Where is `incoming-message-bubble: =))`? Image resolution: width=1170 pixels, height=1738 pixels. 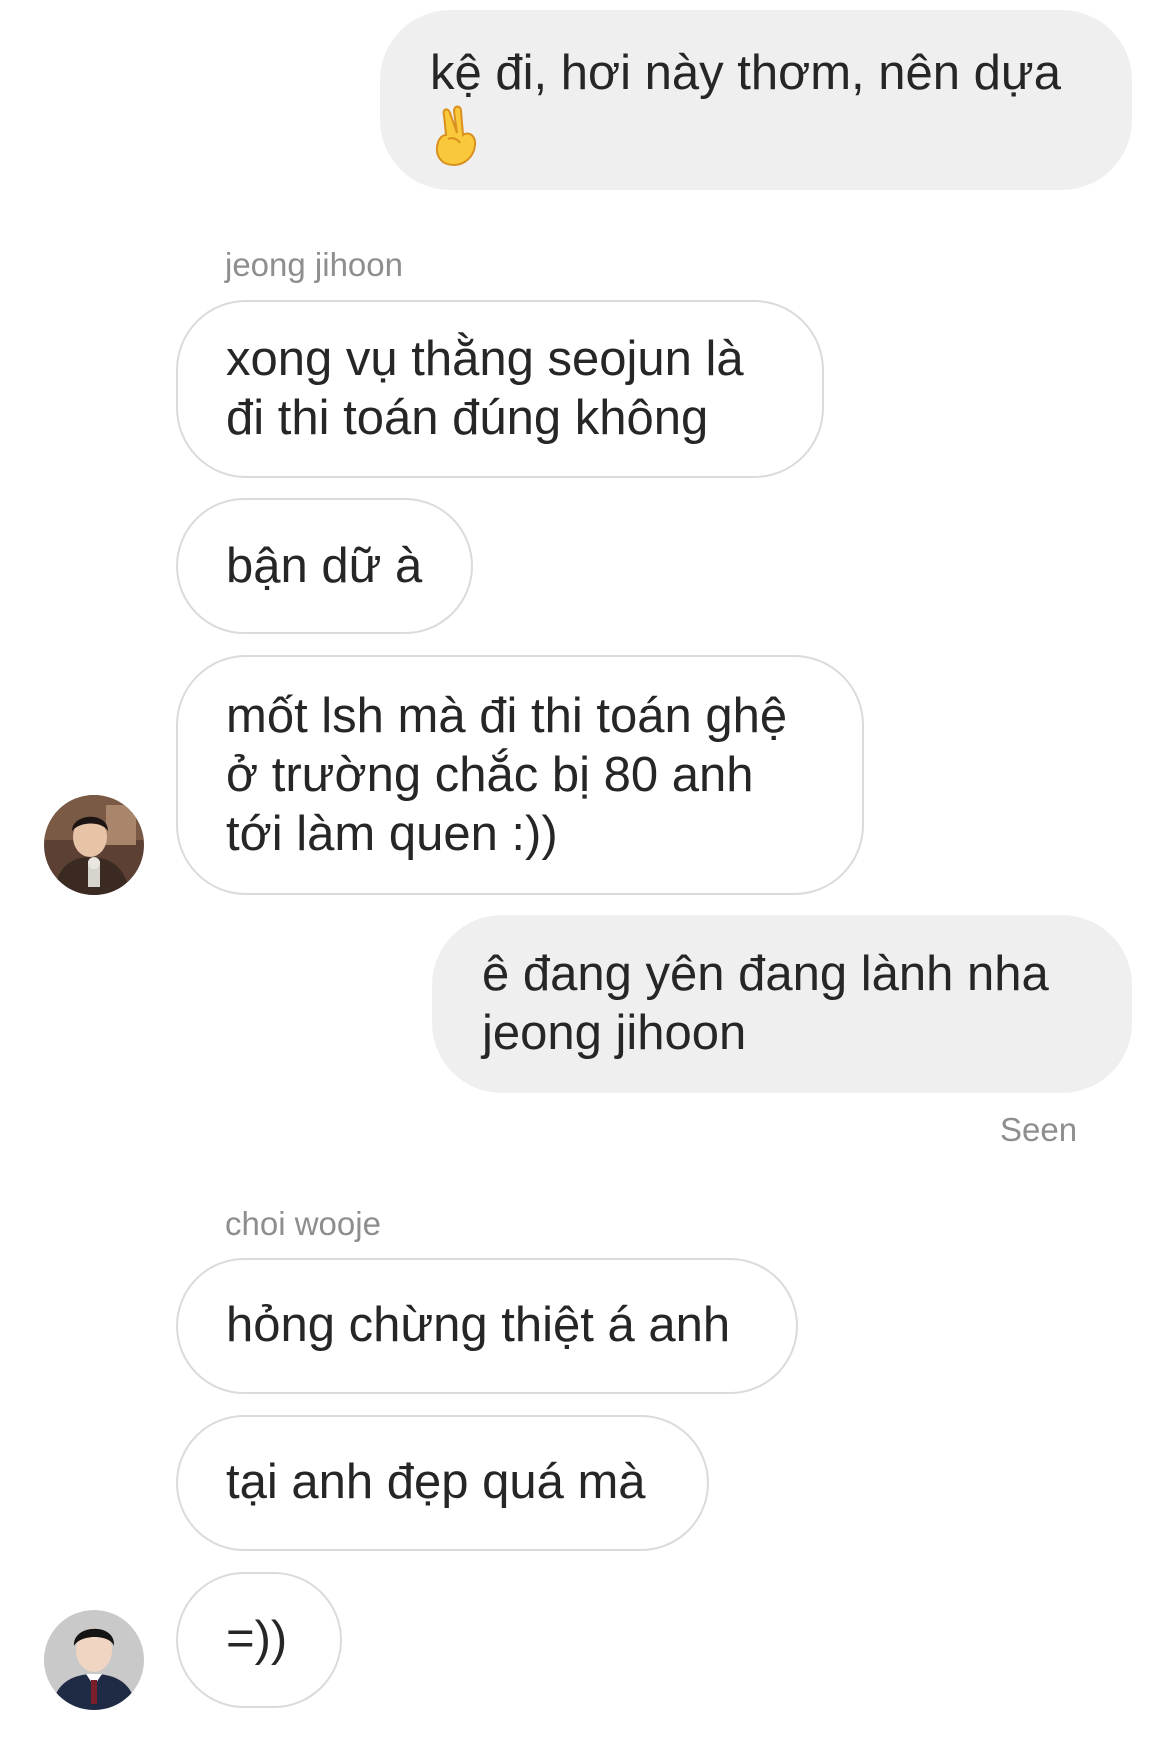 incoming-message-bubble: =)) is located at coordinates (259, 1640).